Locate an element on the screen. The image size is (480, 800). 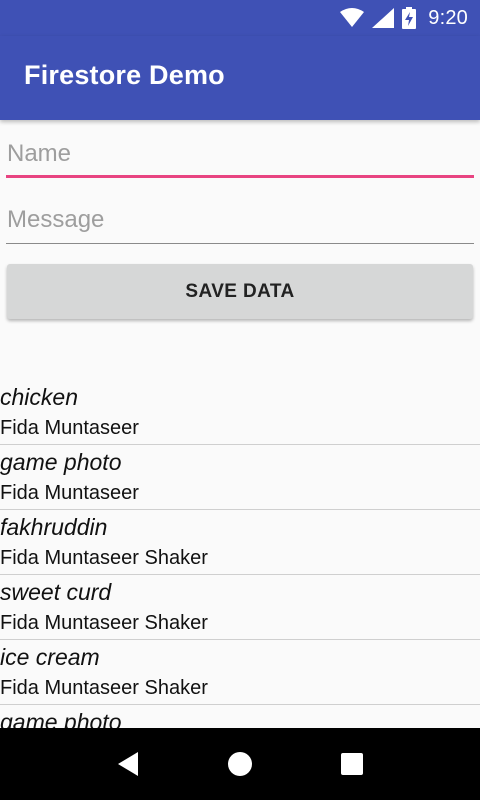
item-title: fakhruddin is located at coordinates (54, 527).